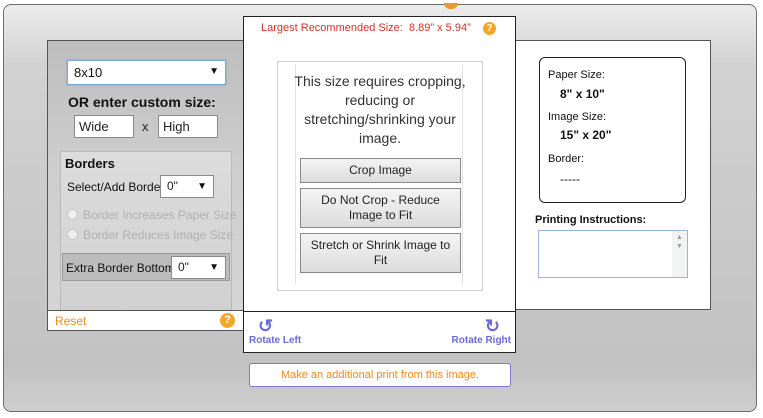 The height and width of the screenshot is (418, 763). I want to click on border-select-value: 0", so click(172, 186).